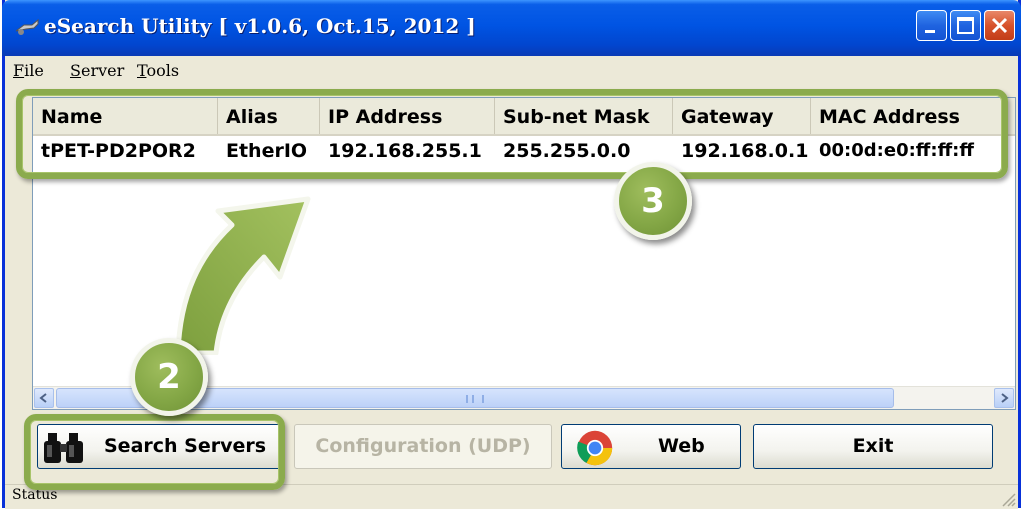 This screenshot has height=509, width=1021. Describe the element at coordinates (163, 70) in the screenshot. I see `menu-tools-label: ools` at that location.